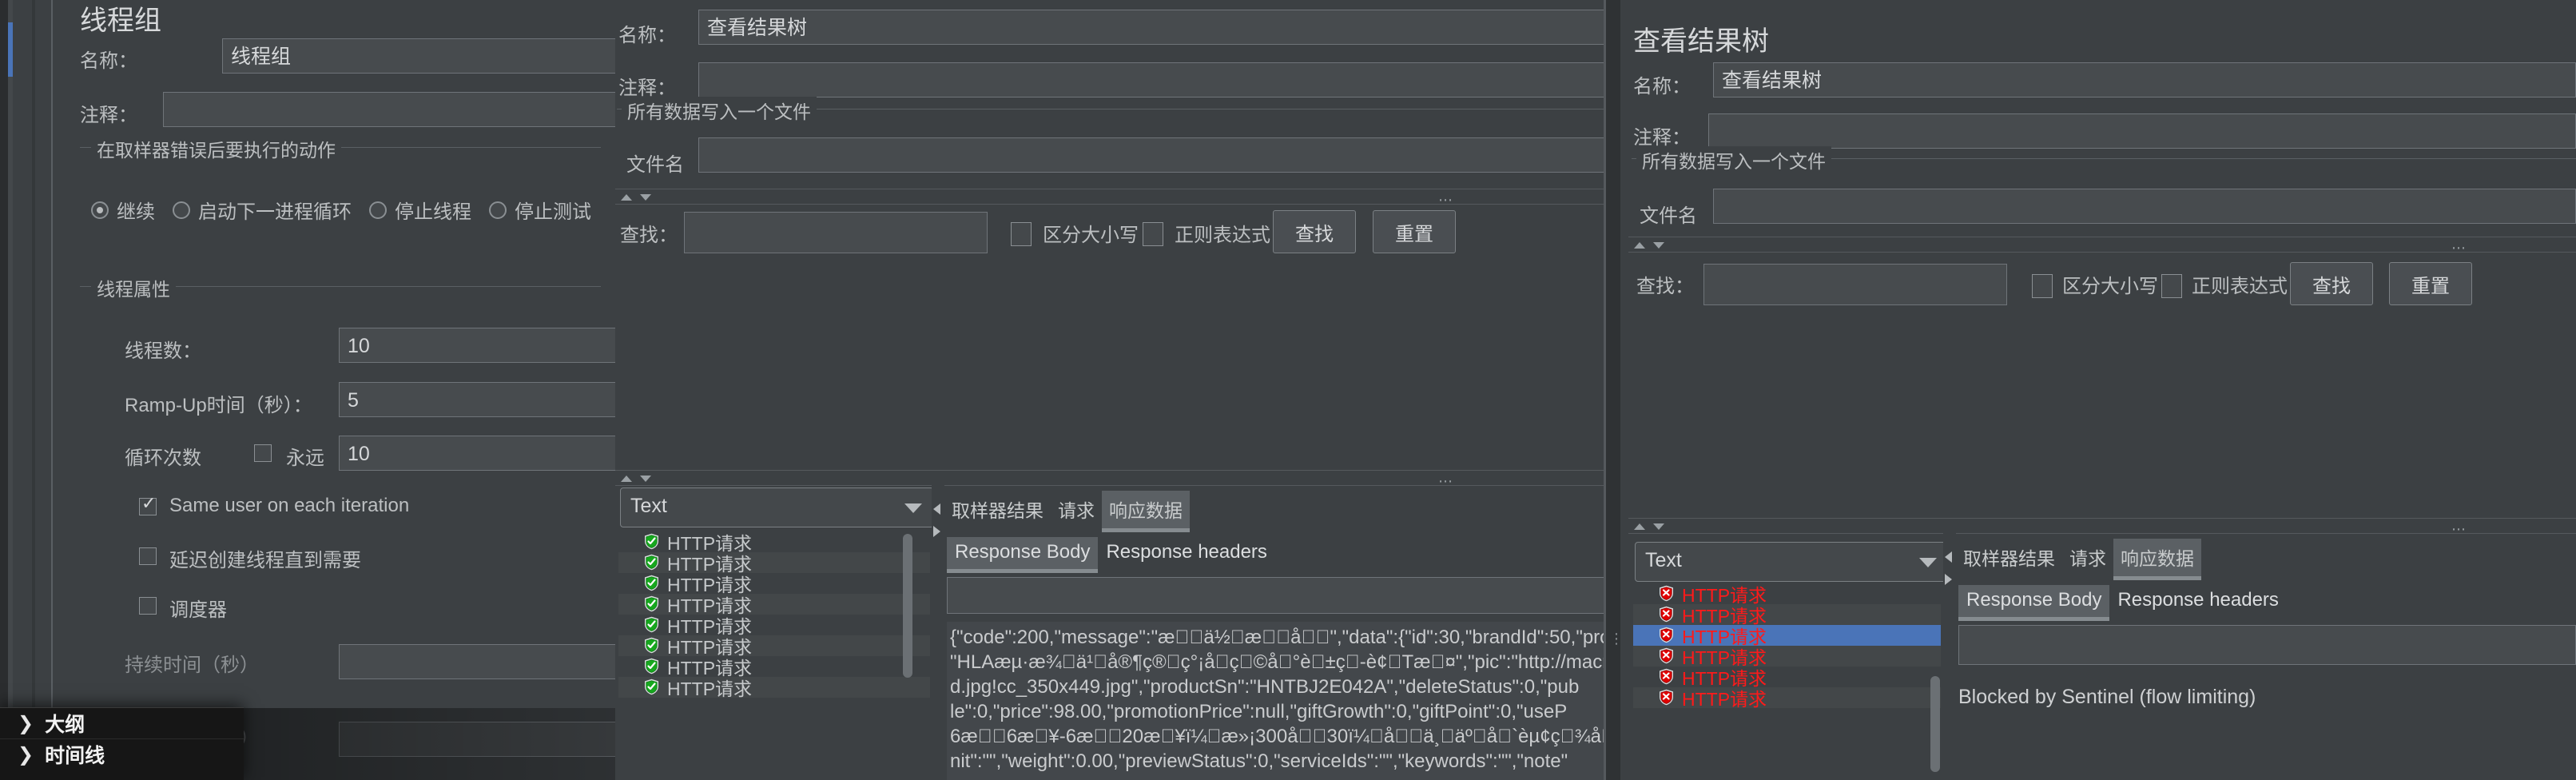 This screenshot has height=780, width=2576. What do you see at coordinates (378, 210) in the screenshot?
I see `radio-stop-thread` at bounding box center [378, 210].